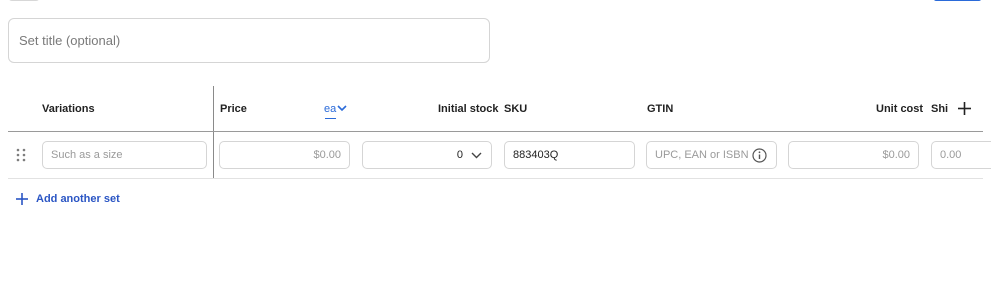 The width and height of the screenshot is (999, 297). Describe the element at coordinates (124, 155) in the screenshot. I see `variation-name-input: Such as a size` at that location.